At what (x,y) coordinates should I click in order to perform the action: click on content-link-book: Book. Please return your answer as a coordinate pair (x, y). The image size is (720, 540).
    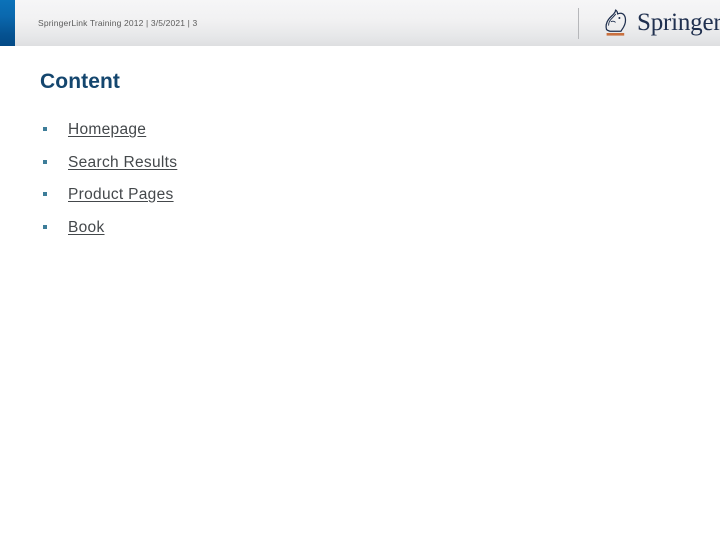
    Looking at the image, I should click on (86, 228).